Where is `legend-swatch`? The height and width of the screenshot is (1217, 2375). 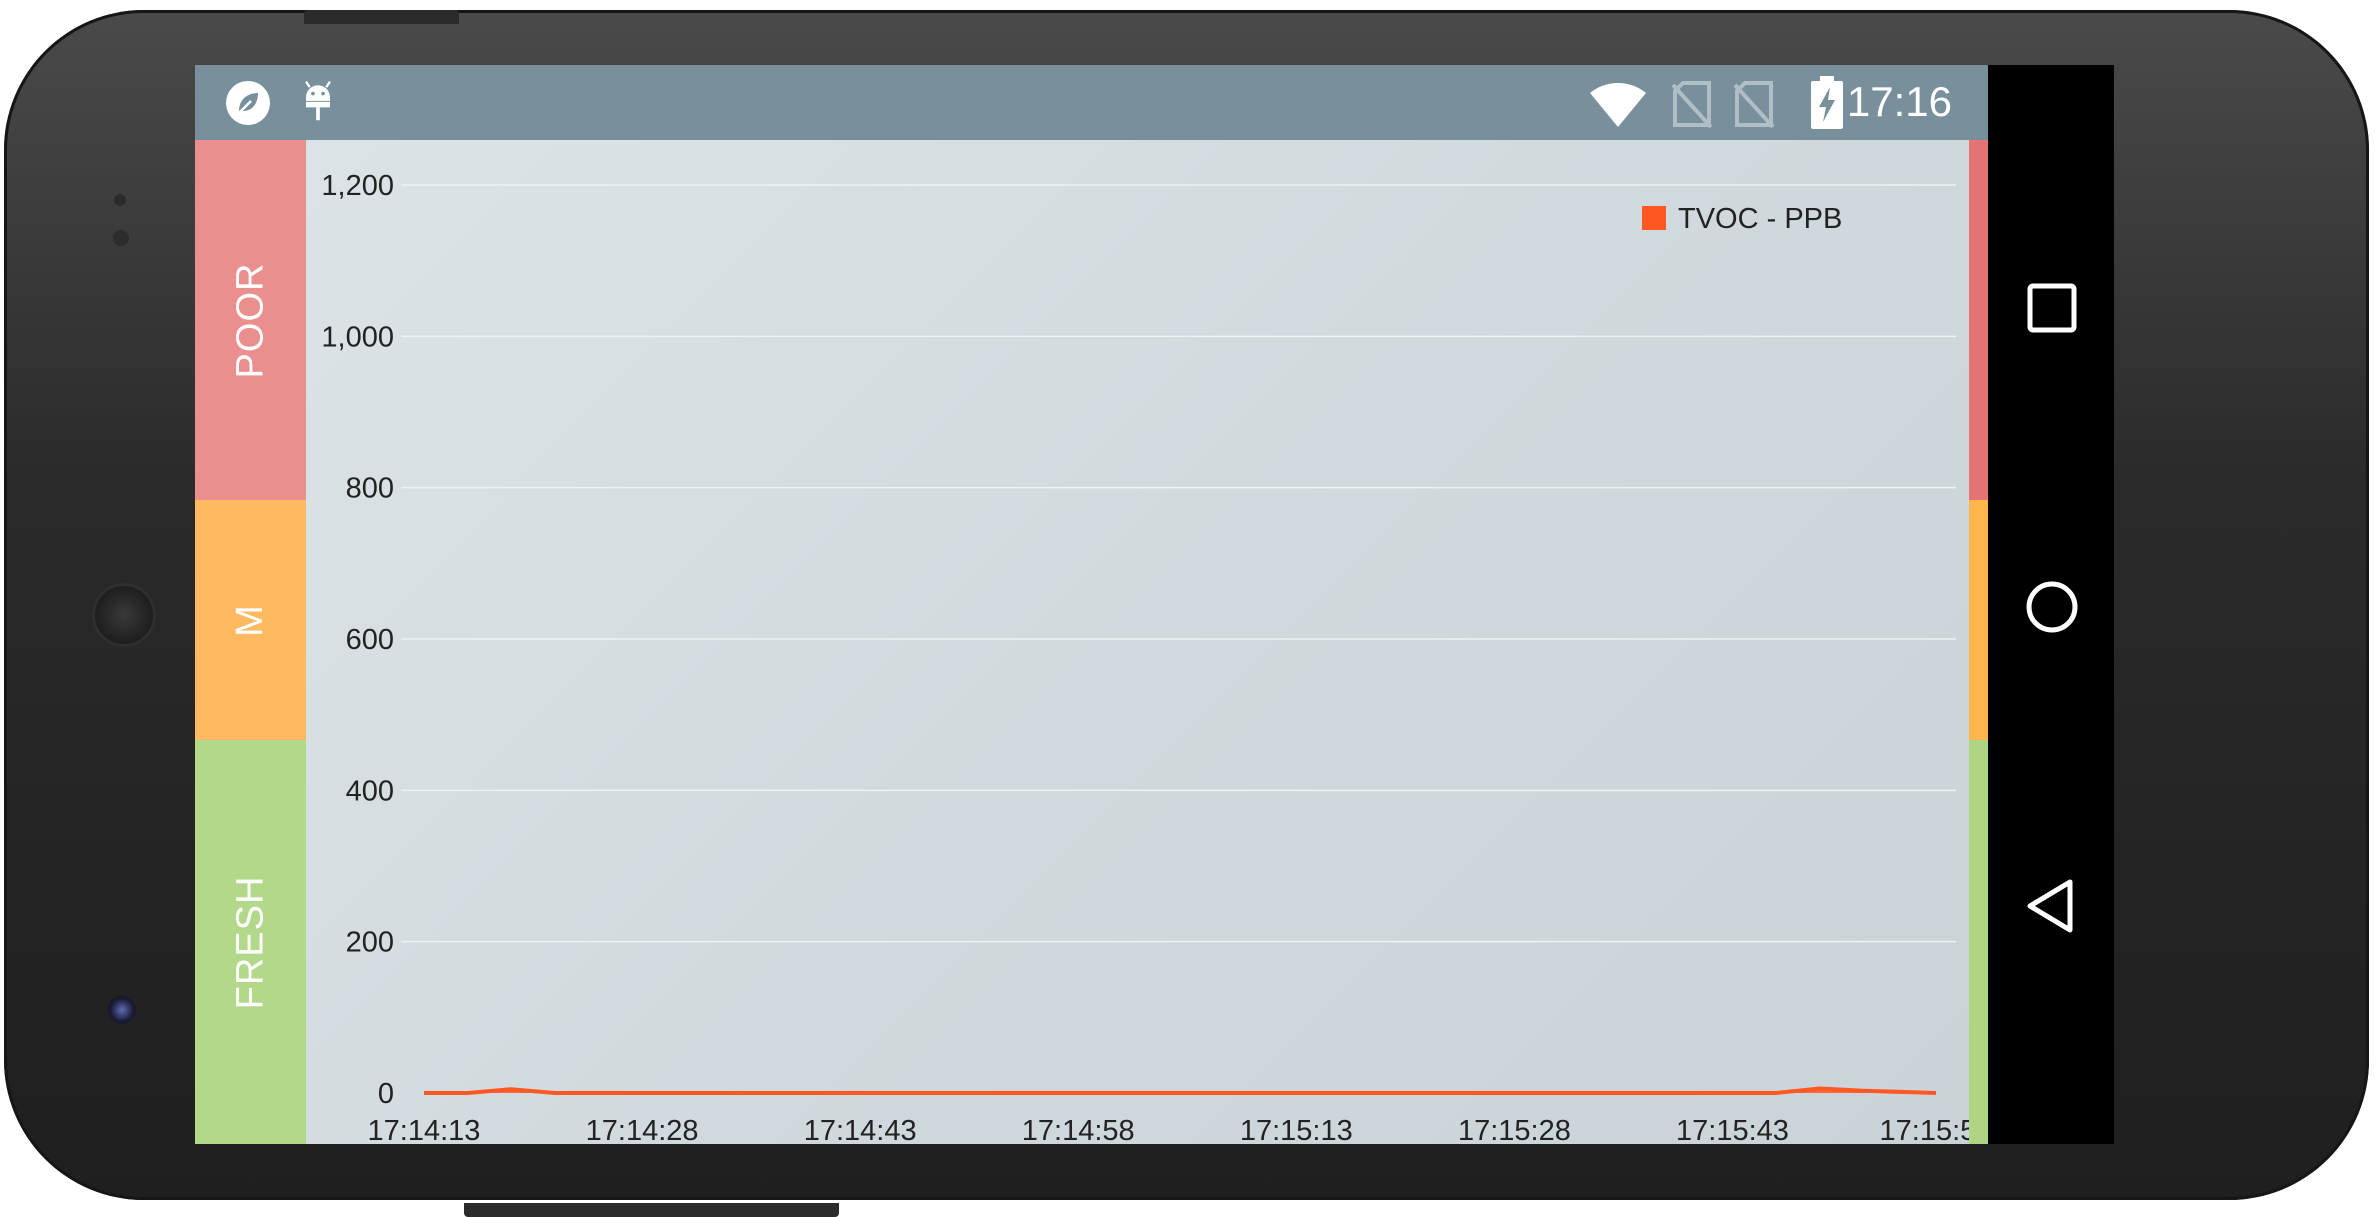 legend-swatch is located at coordinates (1654, 218).